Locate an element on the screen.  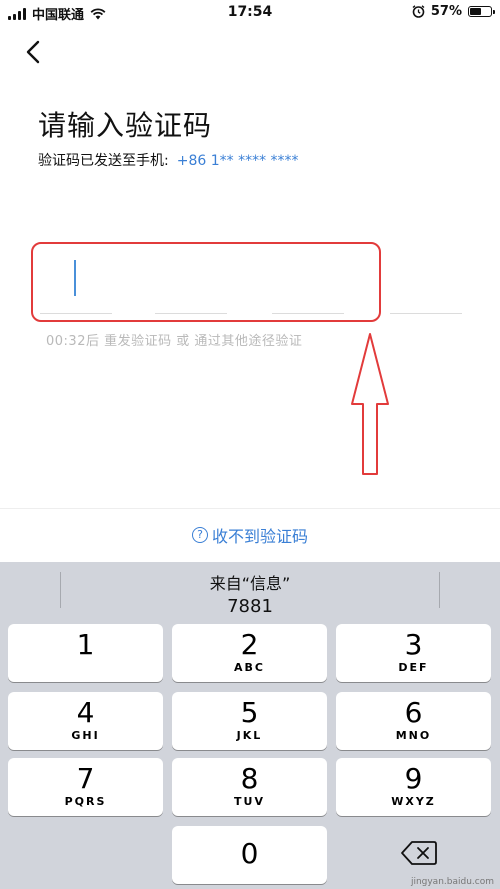
key-number: 7 is located at coordinates (85, 778).